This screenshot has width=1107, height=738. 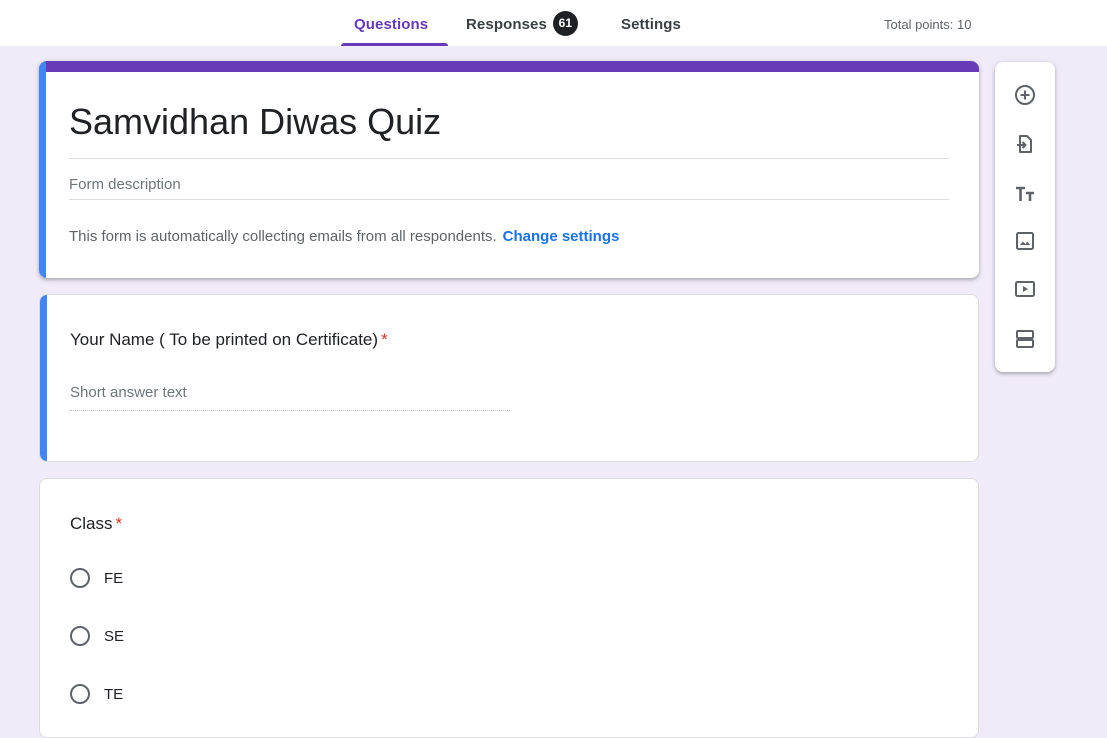 What do you see at coordinates (1025, 217) in the screenshot?
I see `floating-toolbar` at bounding box center [1025, 217].